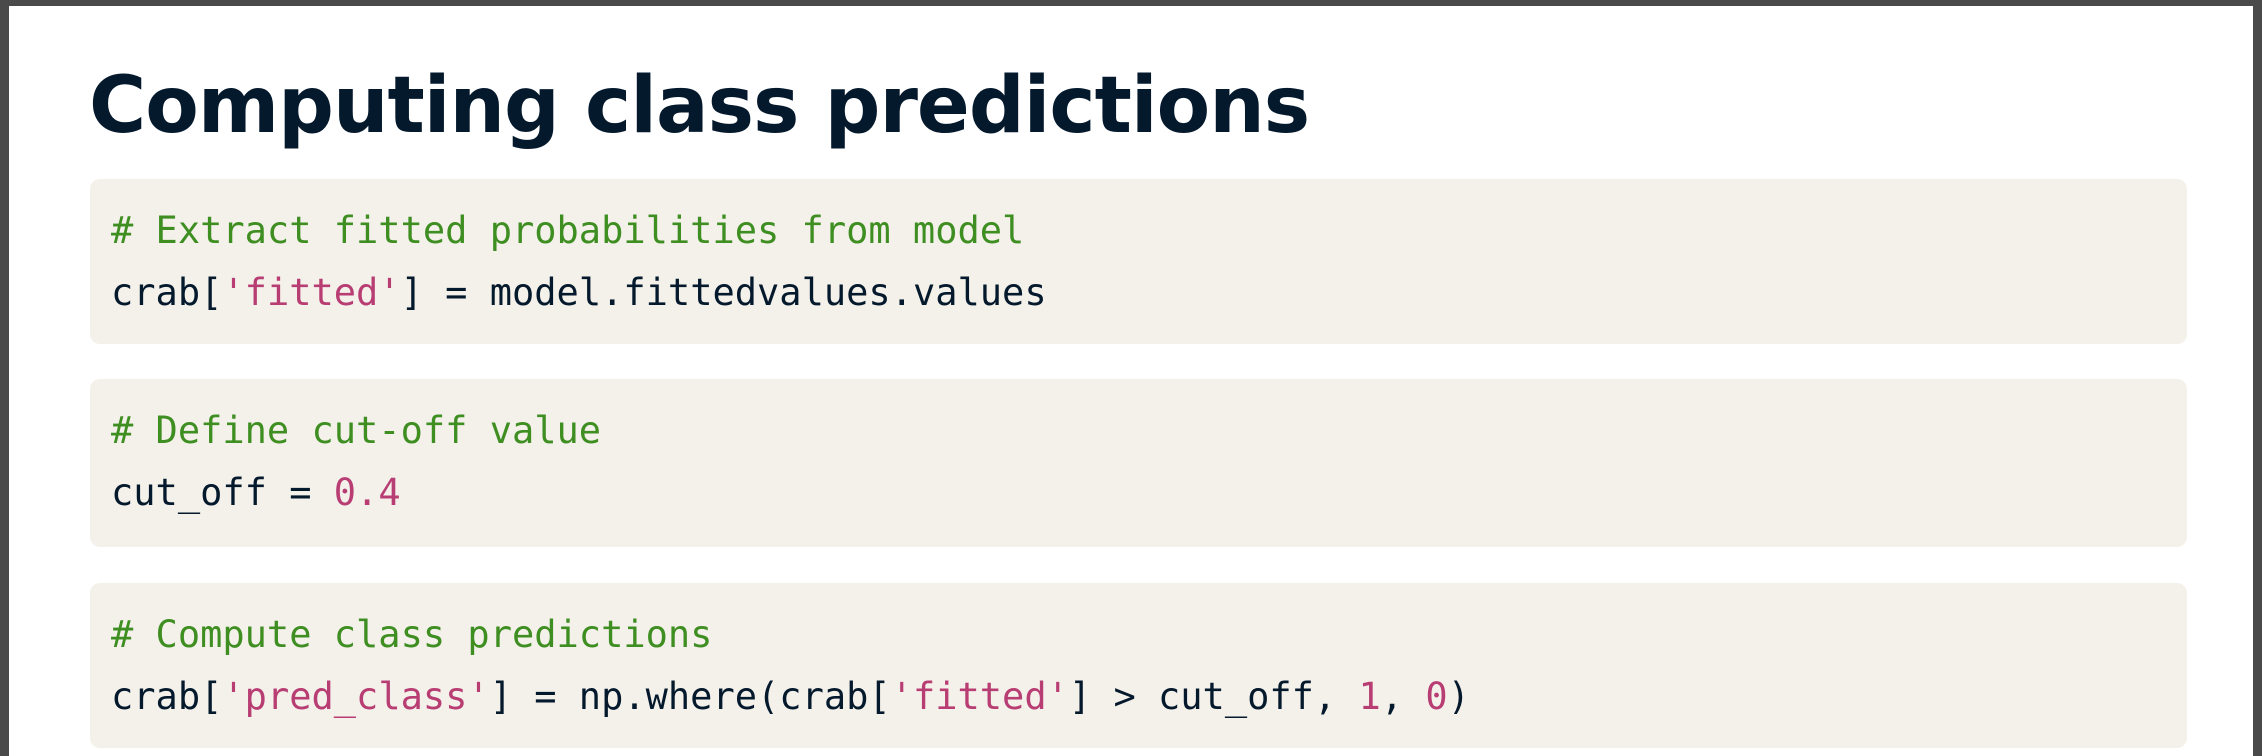 This screenshot has width=2262, height=756. Describe the element at coordinates (1213, 696) in the screenshot. I see `code-text: ] > cut_off,` at that location.